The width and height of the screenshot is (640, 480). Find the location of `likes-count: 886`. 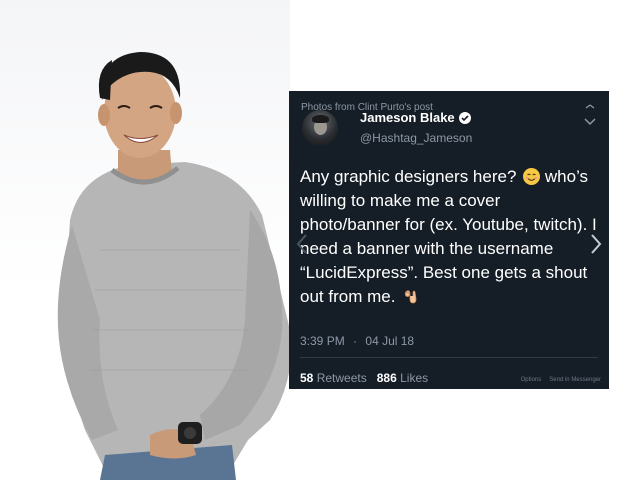

likes-count: 886 is located at coordinates (386, 378).